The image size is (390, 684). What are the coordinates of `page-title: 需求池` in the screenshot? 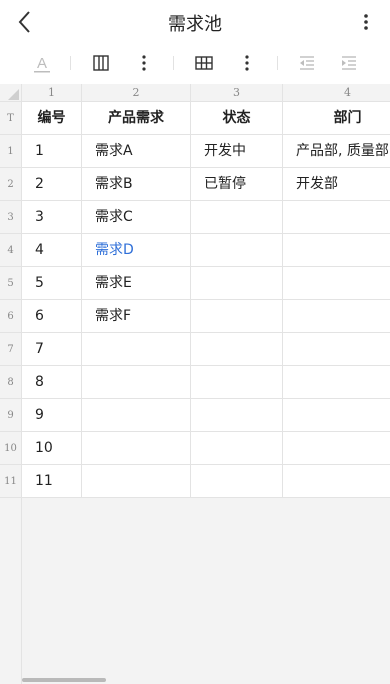 It's located at (195, 24).